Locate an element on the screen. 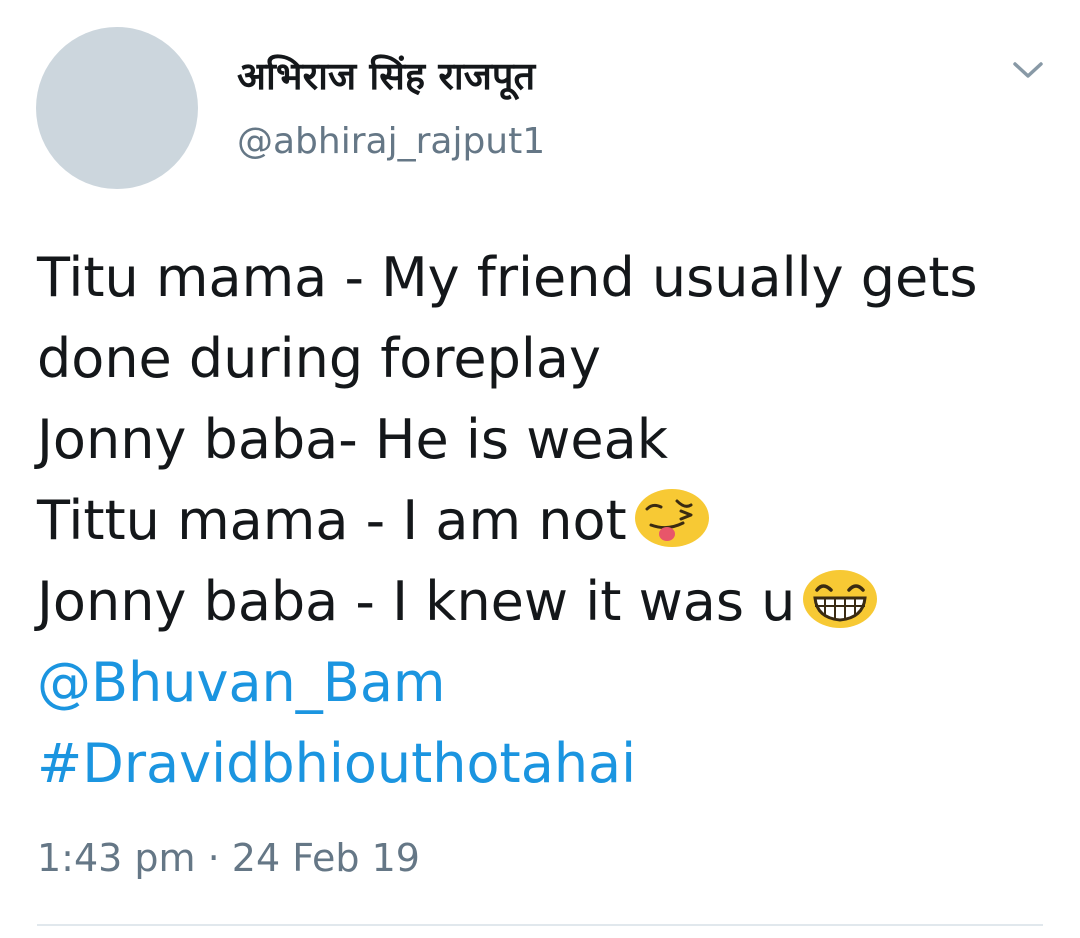  tweet-line-1: Titu mama - My friend usually gets is located at coordinates (507, 277).